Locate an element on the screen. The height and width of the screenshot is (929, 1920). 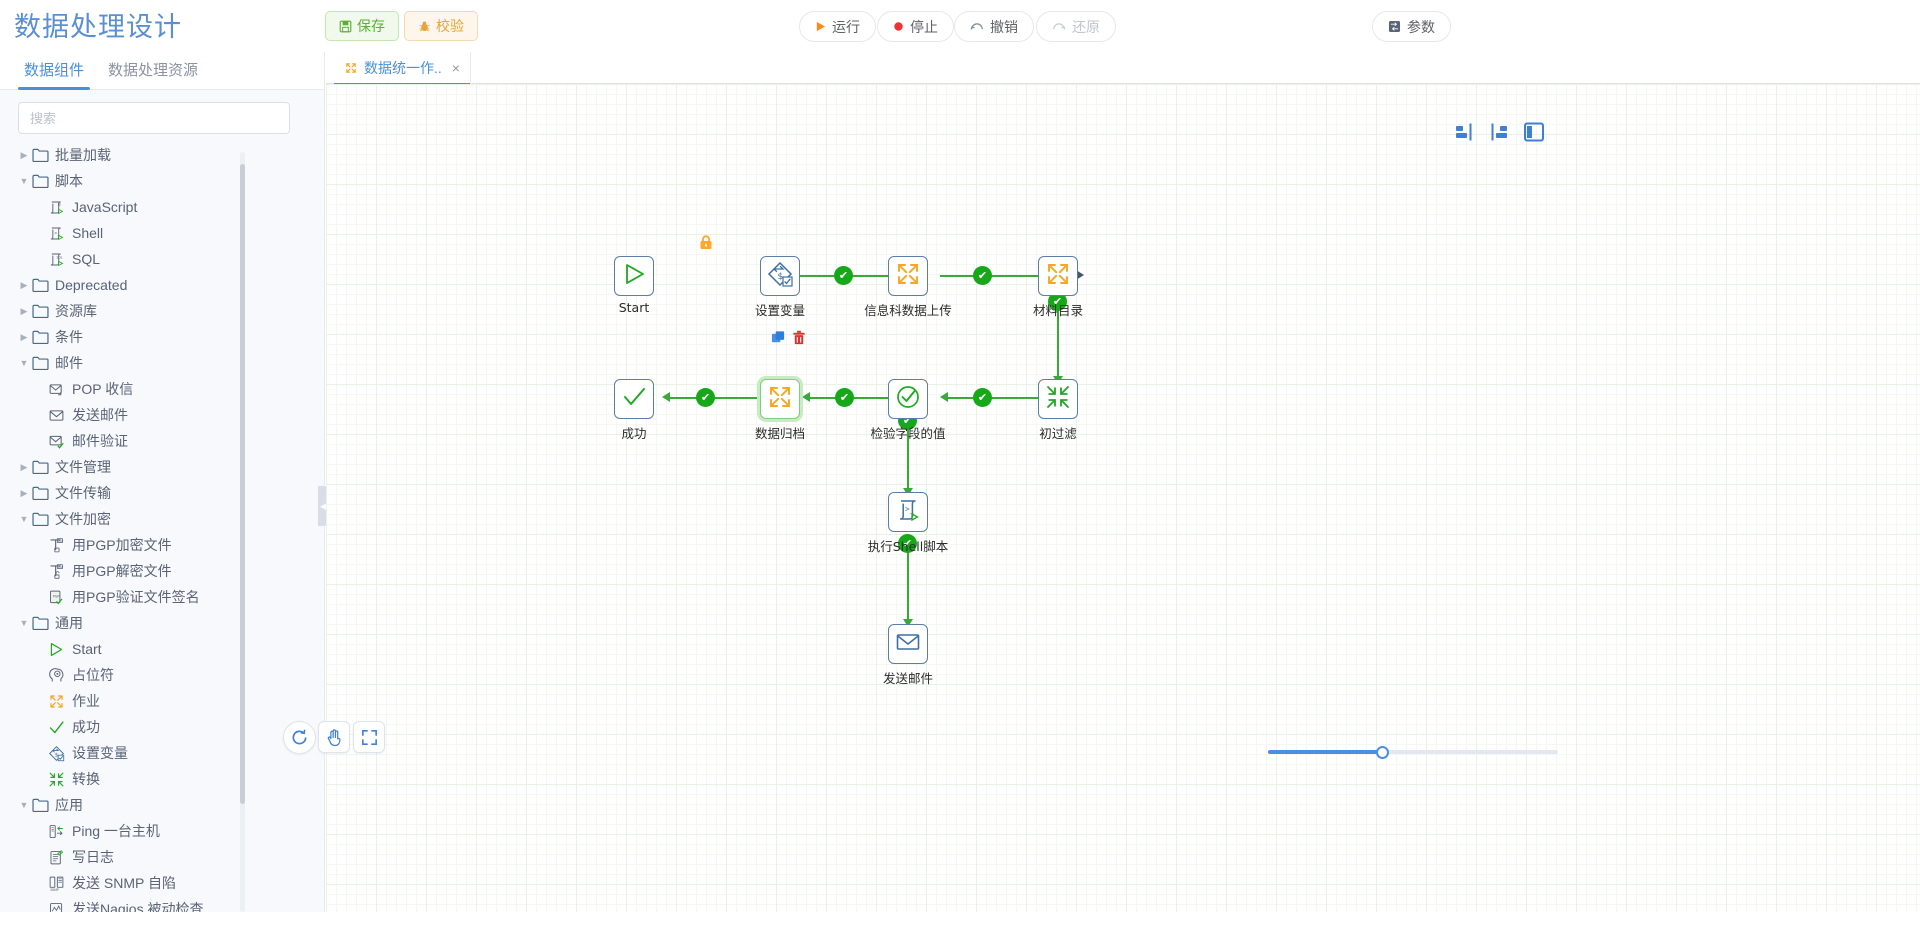
node-shell-script: >_ 执行Shell脚本 is located at coordinates (908, 523).